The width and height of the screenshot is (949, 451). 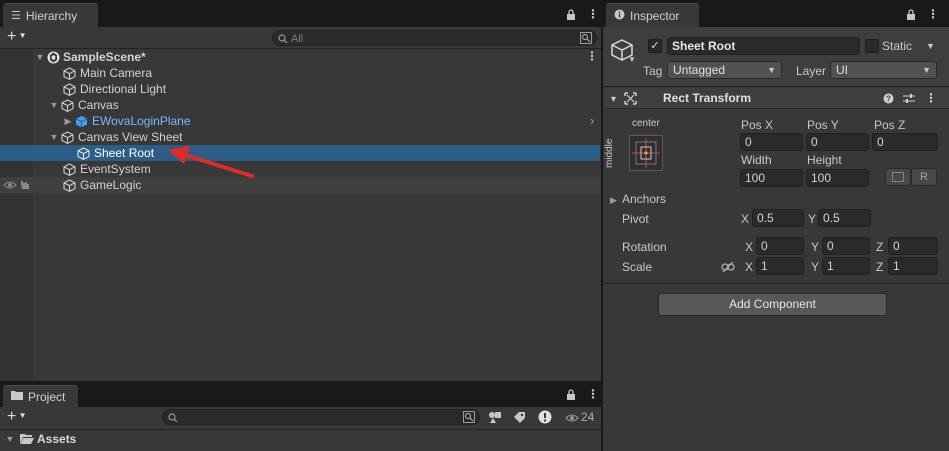 What do you see at coordinates (812, 219) in the screenshot?
I see `pivot-y-label: Y` at bounding box center [812, 219].